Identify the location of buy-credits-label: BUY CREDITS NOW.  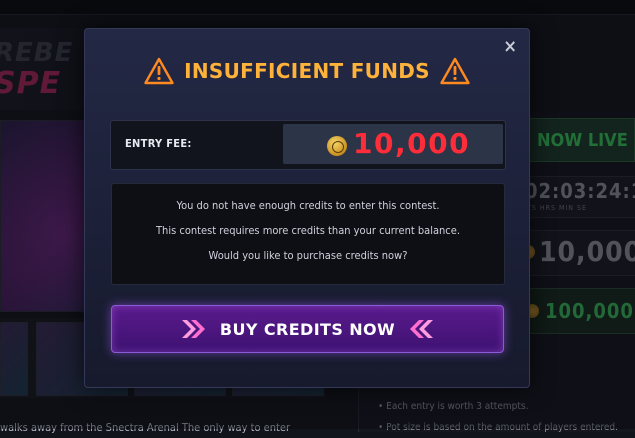
(307, 329).